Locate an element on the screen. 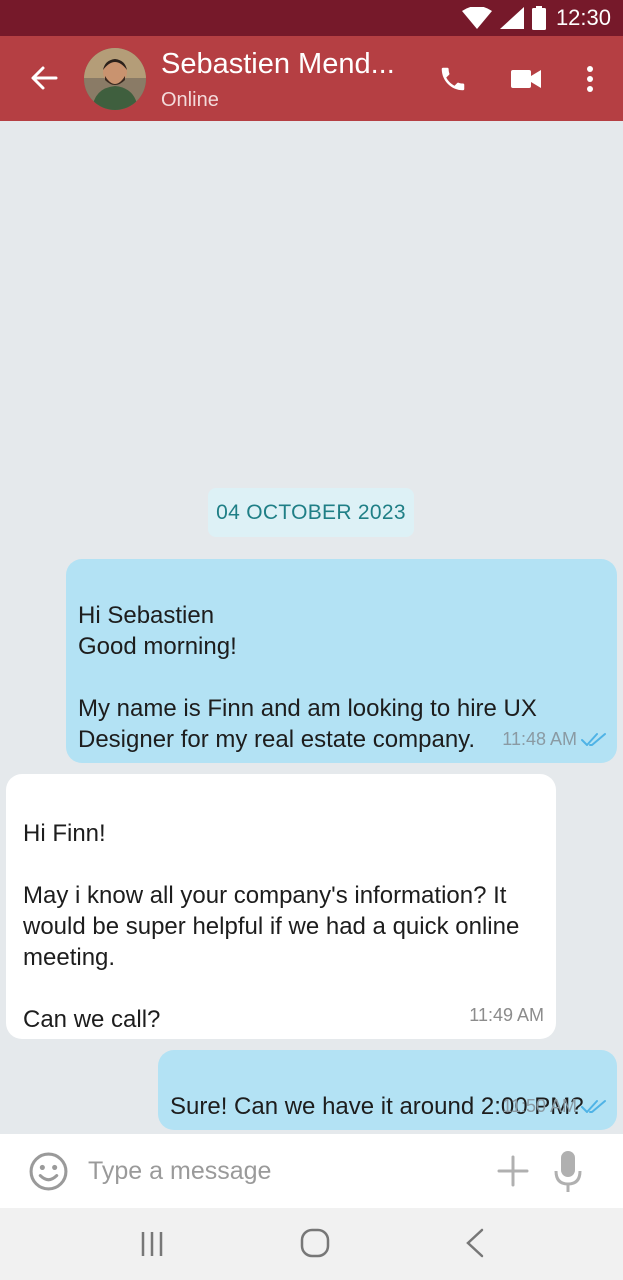 The height and width of the screenshot is (1280, 623). message-time: 11:49 AM is located at coordinates (506, 1015).